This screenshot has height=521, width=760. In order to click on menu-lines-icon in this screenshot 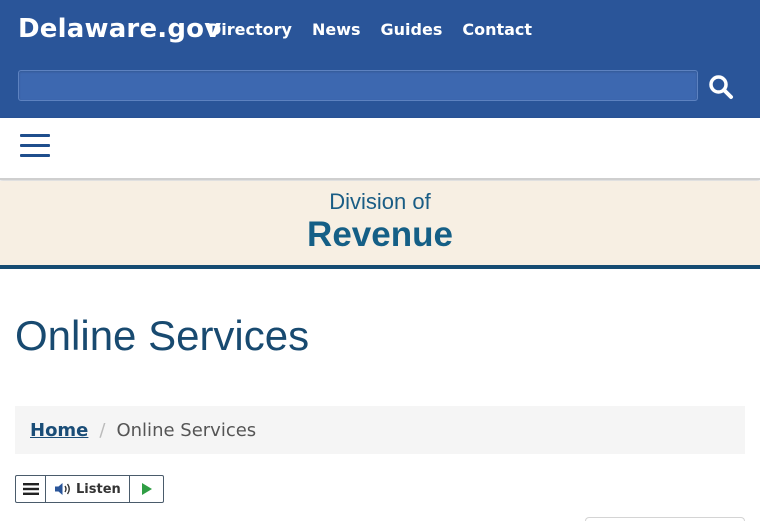, I will do `click(30, 489)`.